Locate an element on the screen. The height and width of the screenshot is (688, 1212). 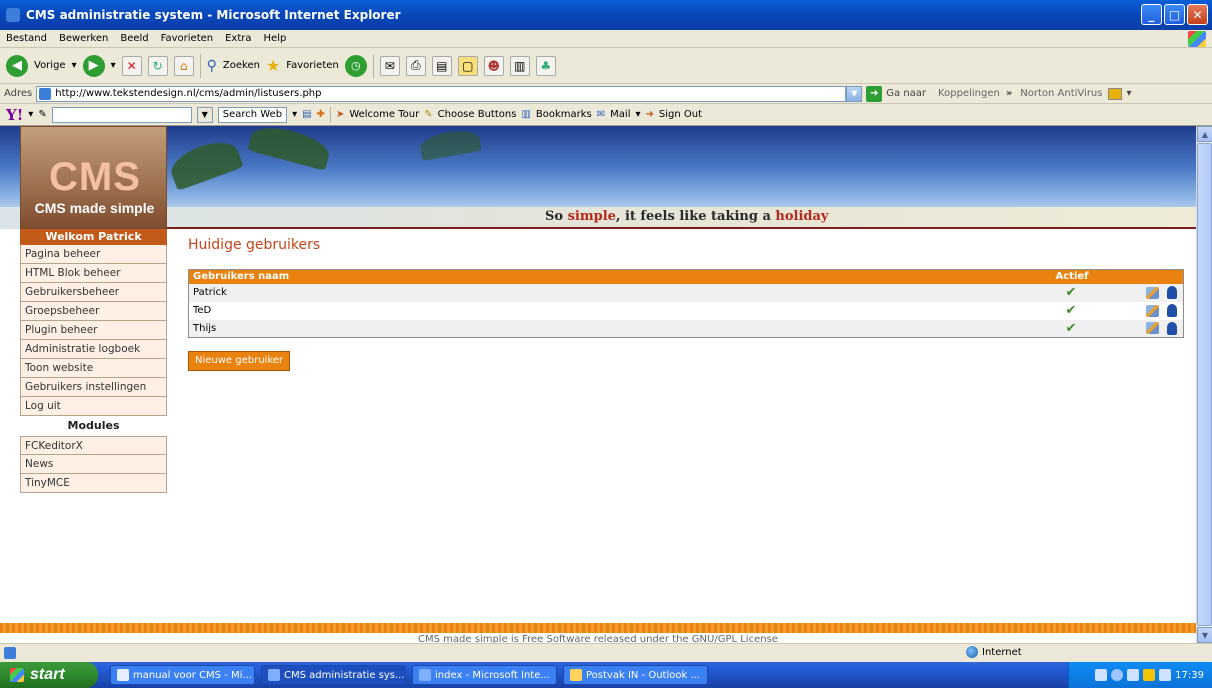
menu-favorieten: Favorieten is located at coordinates (187, 38).